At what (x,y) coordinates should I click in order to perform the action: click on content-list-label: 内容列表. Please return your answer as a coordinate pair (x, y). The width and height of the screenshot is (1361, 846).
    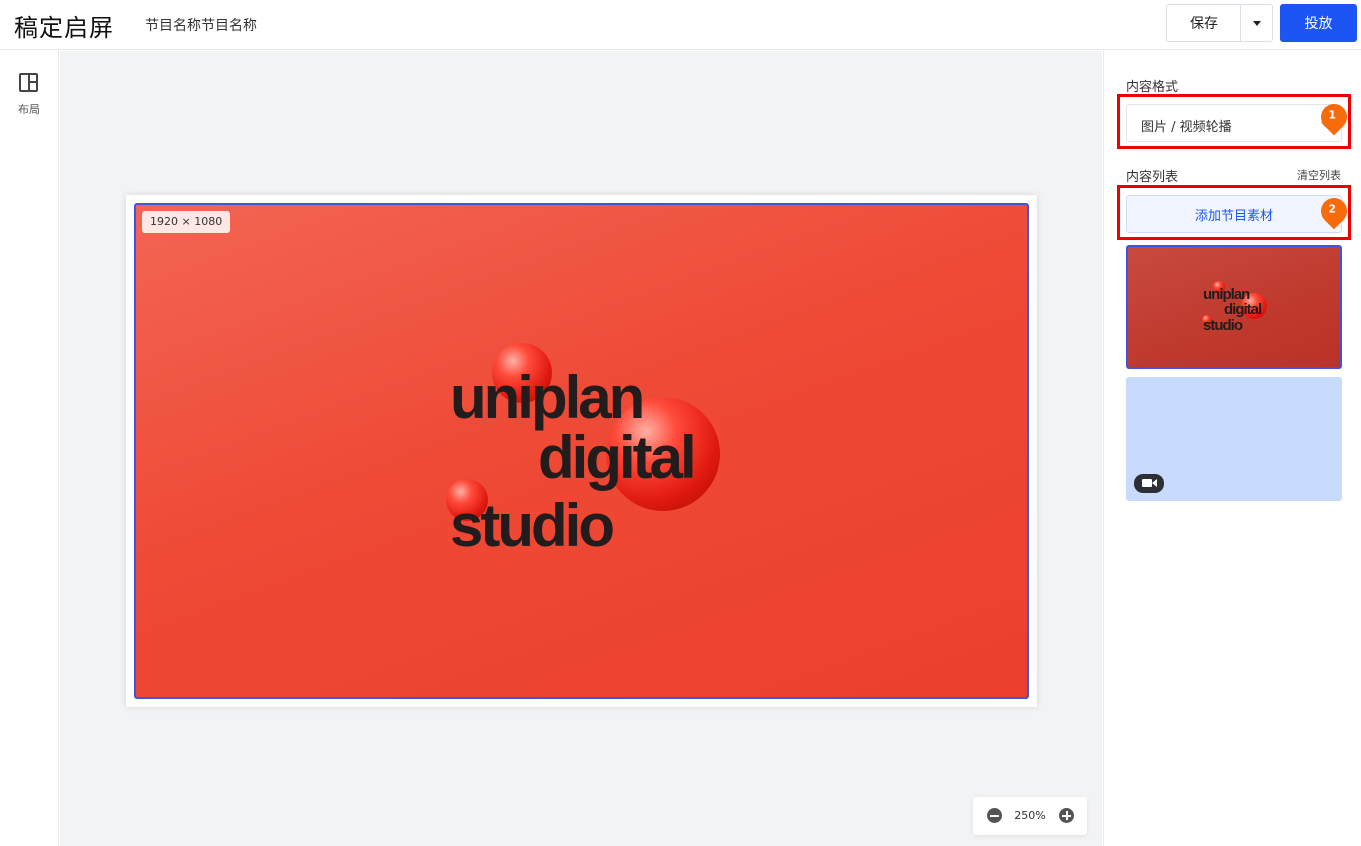
    Looking at the image, I should click on (1152, 177).